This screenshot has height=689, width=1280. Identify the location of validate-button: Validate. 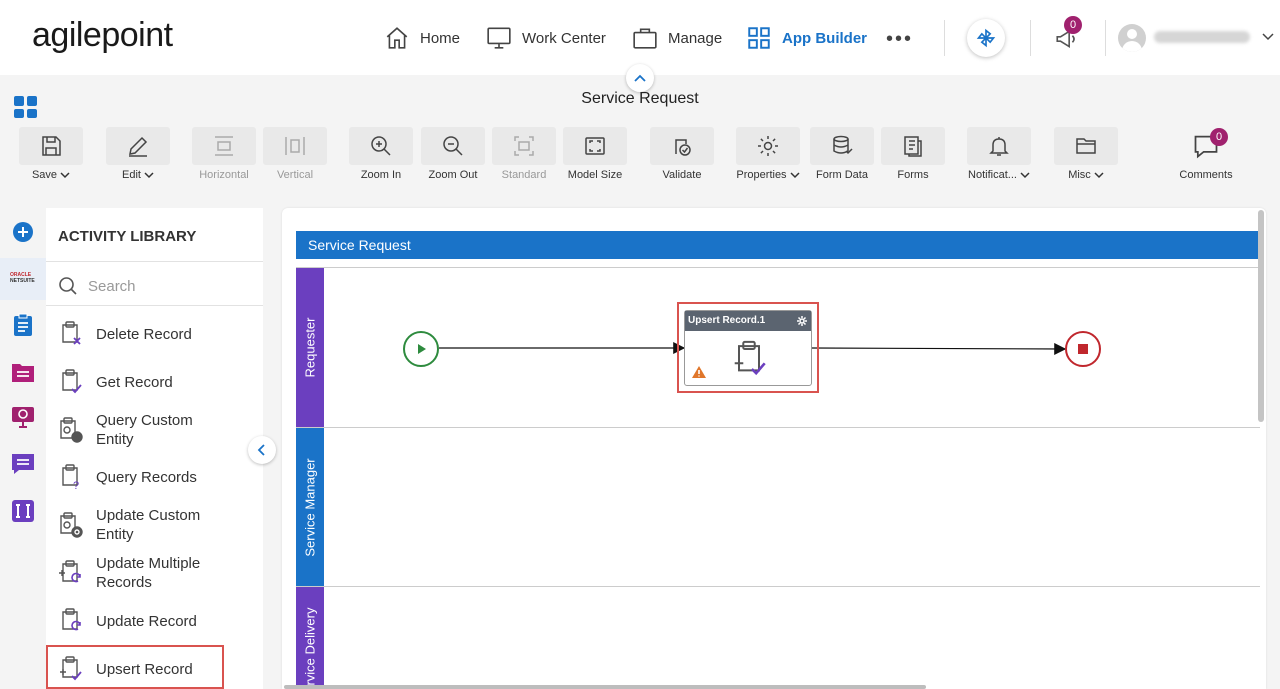
(682, 156).